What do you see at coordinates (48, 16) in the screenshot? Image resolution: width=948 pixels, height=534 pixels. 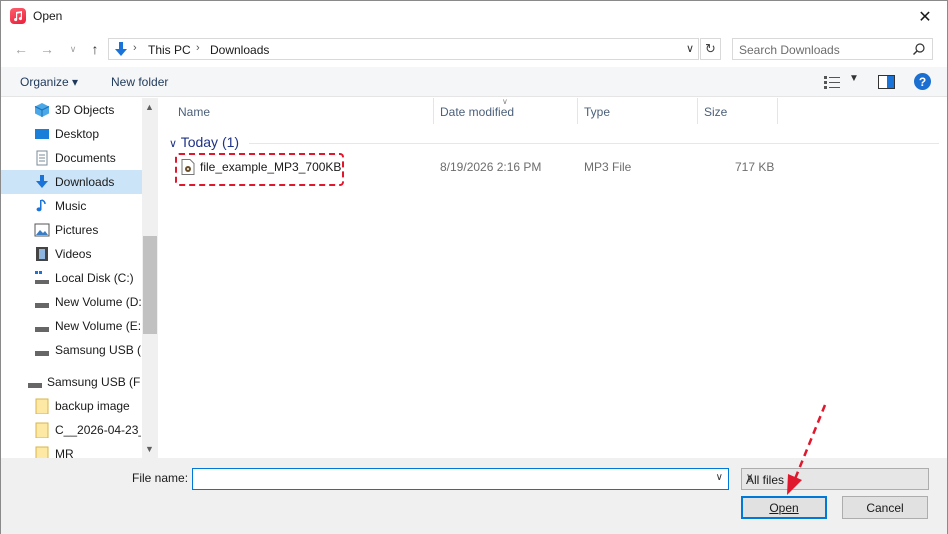 I see `dialog-title: Open` at bounding box center [48, 16].